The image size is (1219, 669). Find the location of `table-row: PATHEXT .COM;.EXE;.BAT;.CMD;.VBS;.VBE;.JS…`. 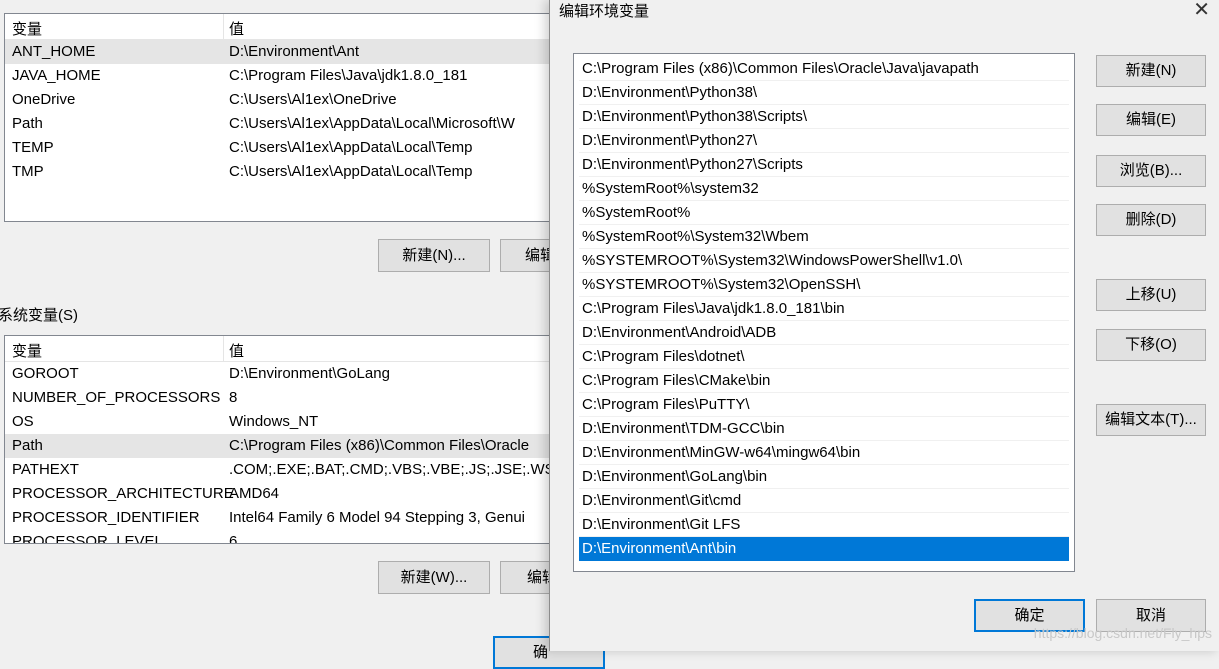

table-row: PATHEXT .COM;.EXE;.BAT;.CMD;.VBS;.VBE;.JS… is located at coordinates (285, 470).